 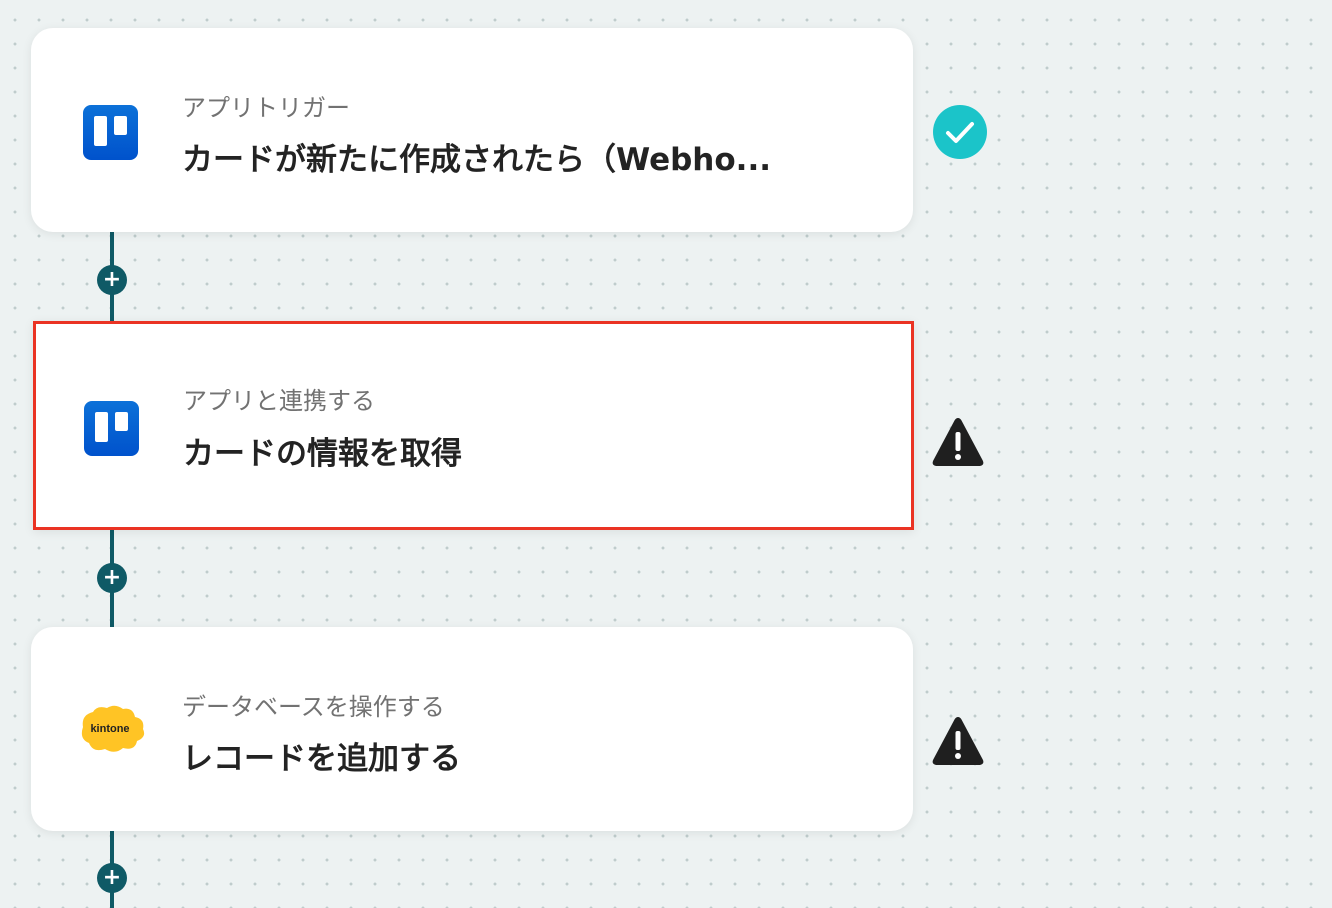 I want to click on kintone-icon: kintone, so click(x=113, y=728).